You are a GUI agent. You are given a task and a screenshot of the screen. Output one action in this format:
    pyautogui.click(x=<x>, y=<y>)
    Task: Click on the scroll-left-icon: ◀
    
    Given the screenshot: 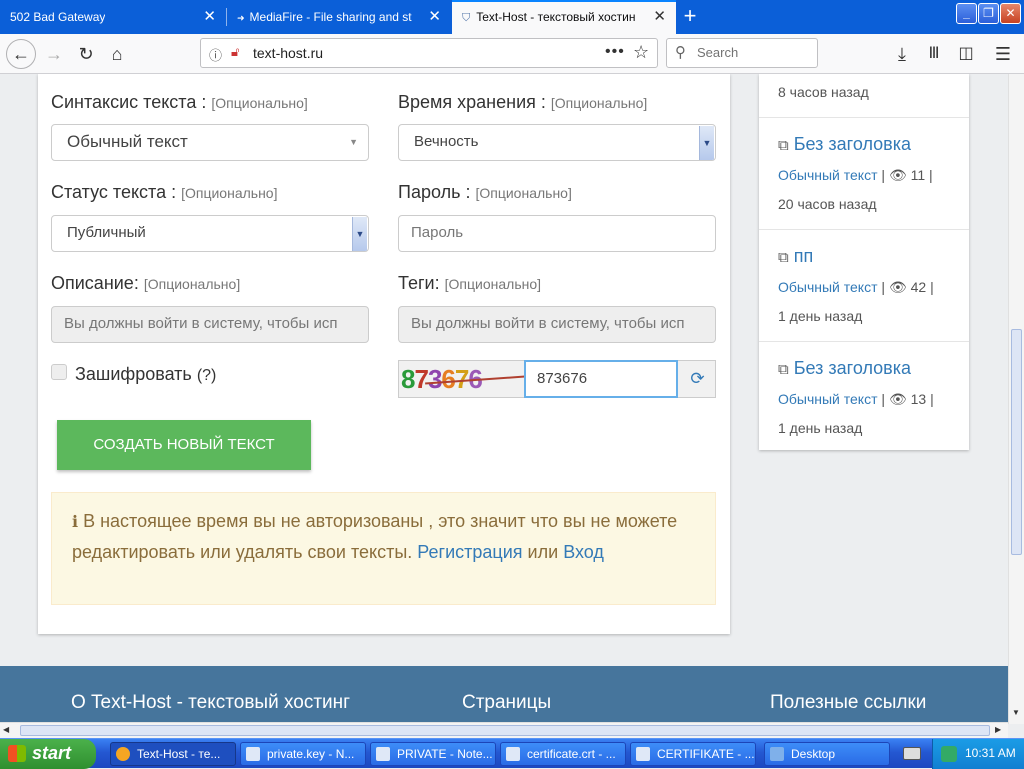 What is the action you would take?
    pyautogui.click(x=6, y=729)
    